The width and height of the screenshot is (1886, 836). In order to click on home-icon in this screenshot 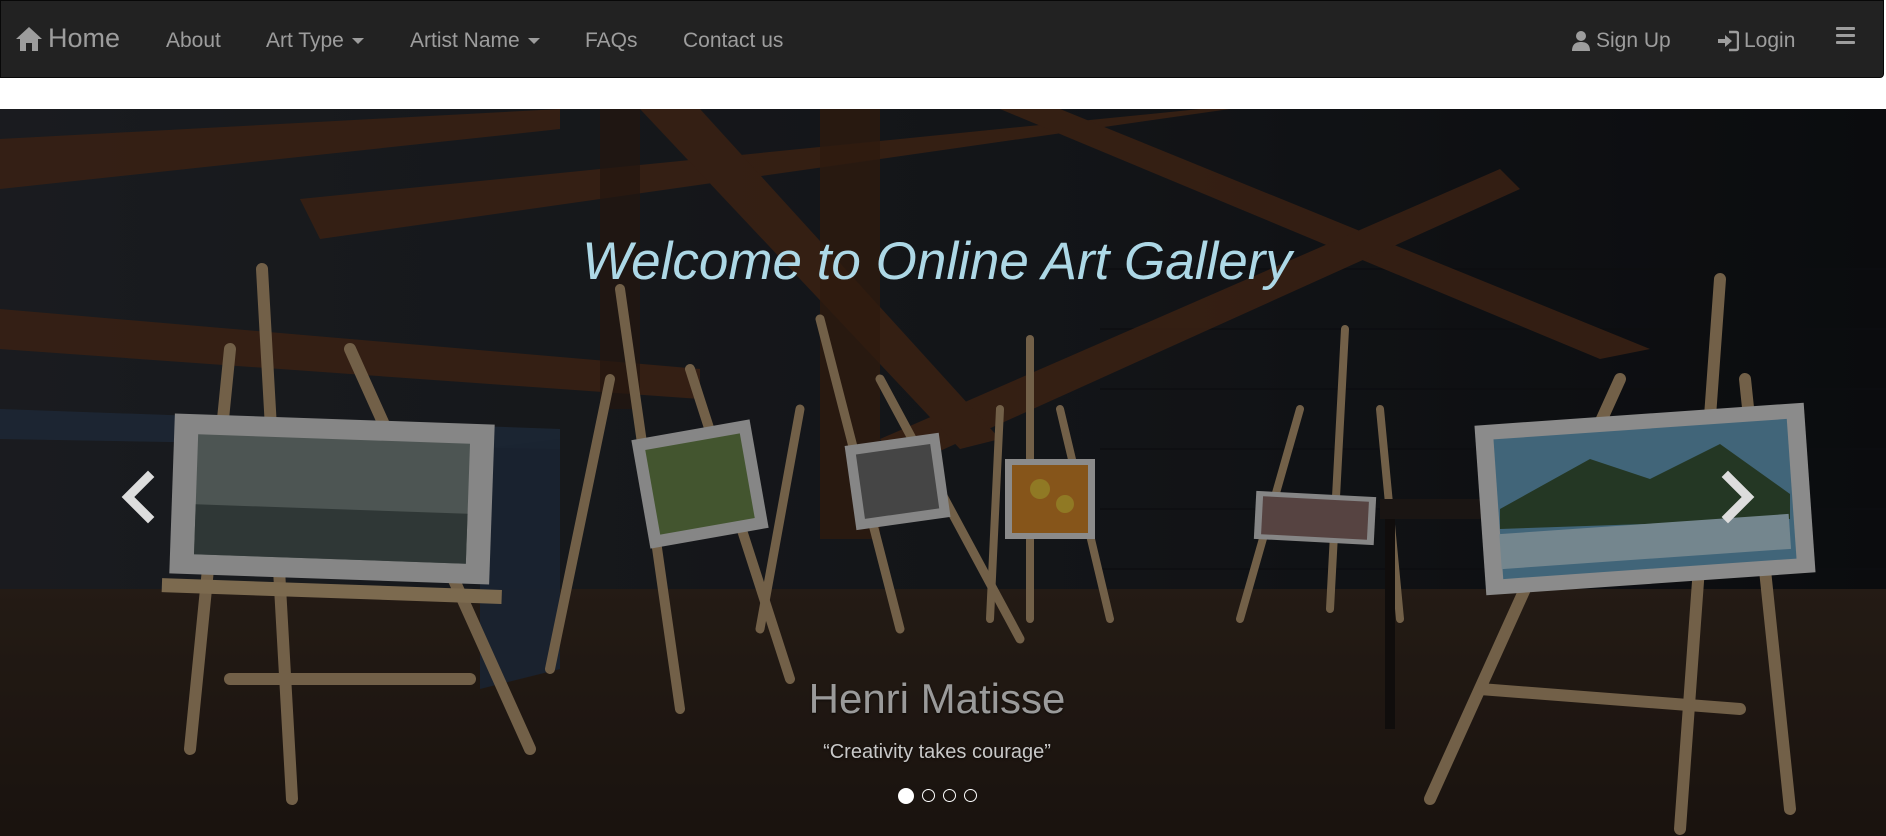, I will do `click(29, 38)`.